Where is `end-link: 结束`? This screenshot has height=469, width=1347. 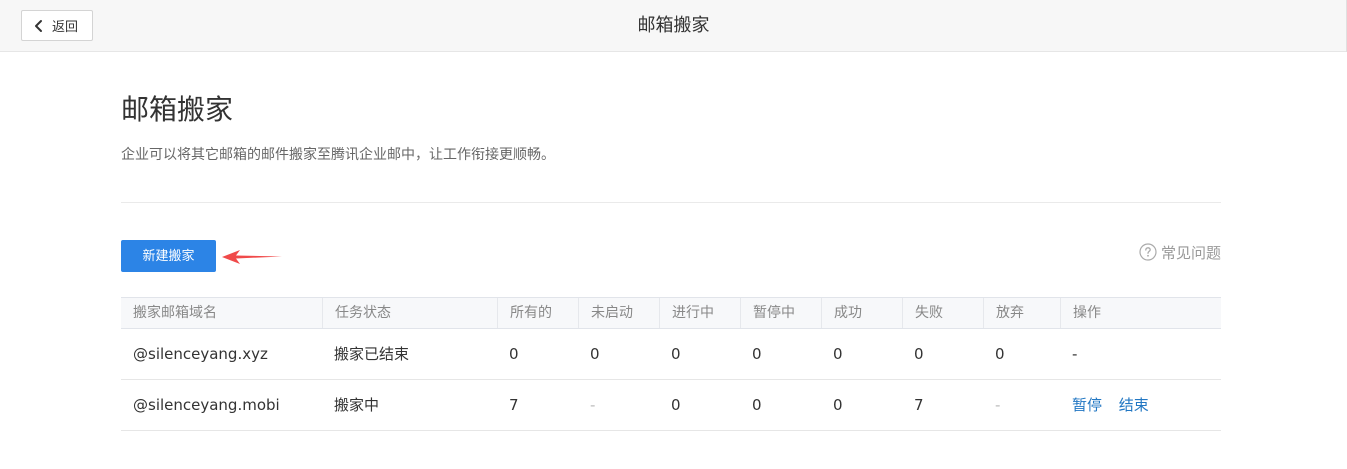
end-link: 结束 is located at coordinates (1134, 405).